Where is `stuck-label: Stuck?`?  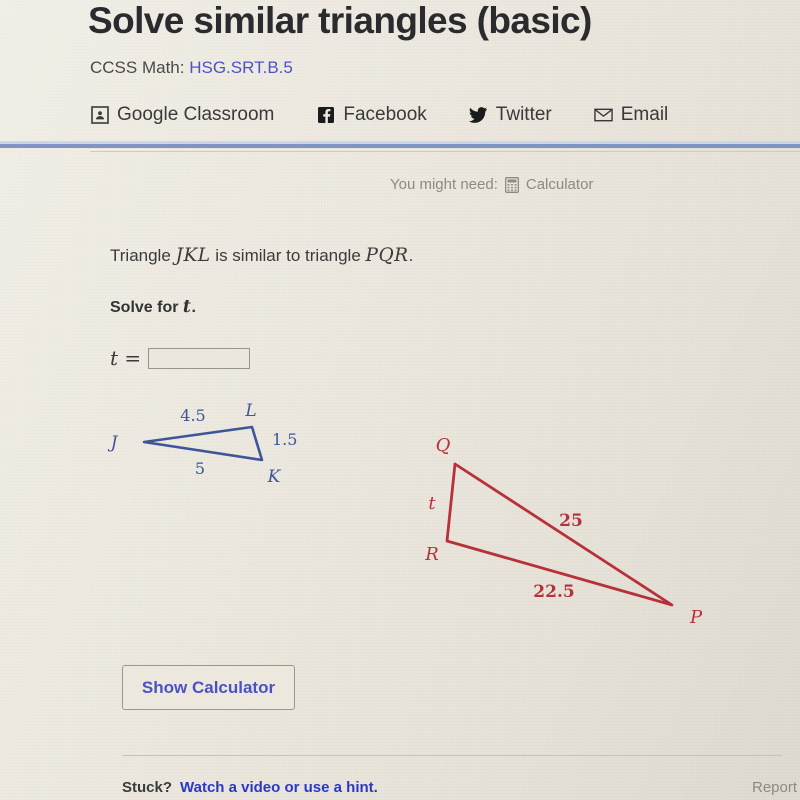
stuck-label: Stuck? is located at coordinates (147, 787).